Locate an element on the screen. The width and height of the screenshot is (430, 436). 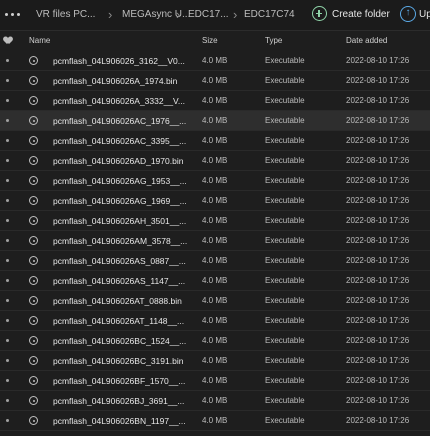
more-options-icon is located at coordinates (15, 15).